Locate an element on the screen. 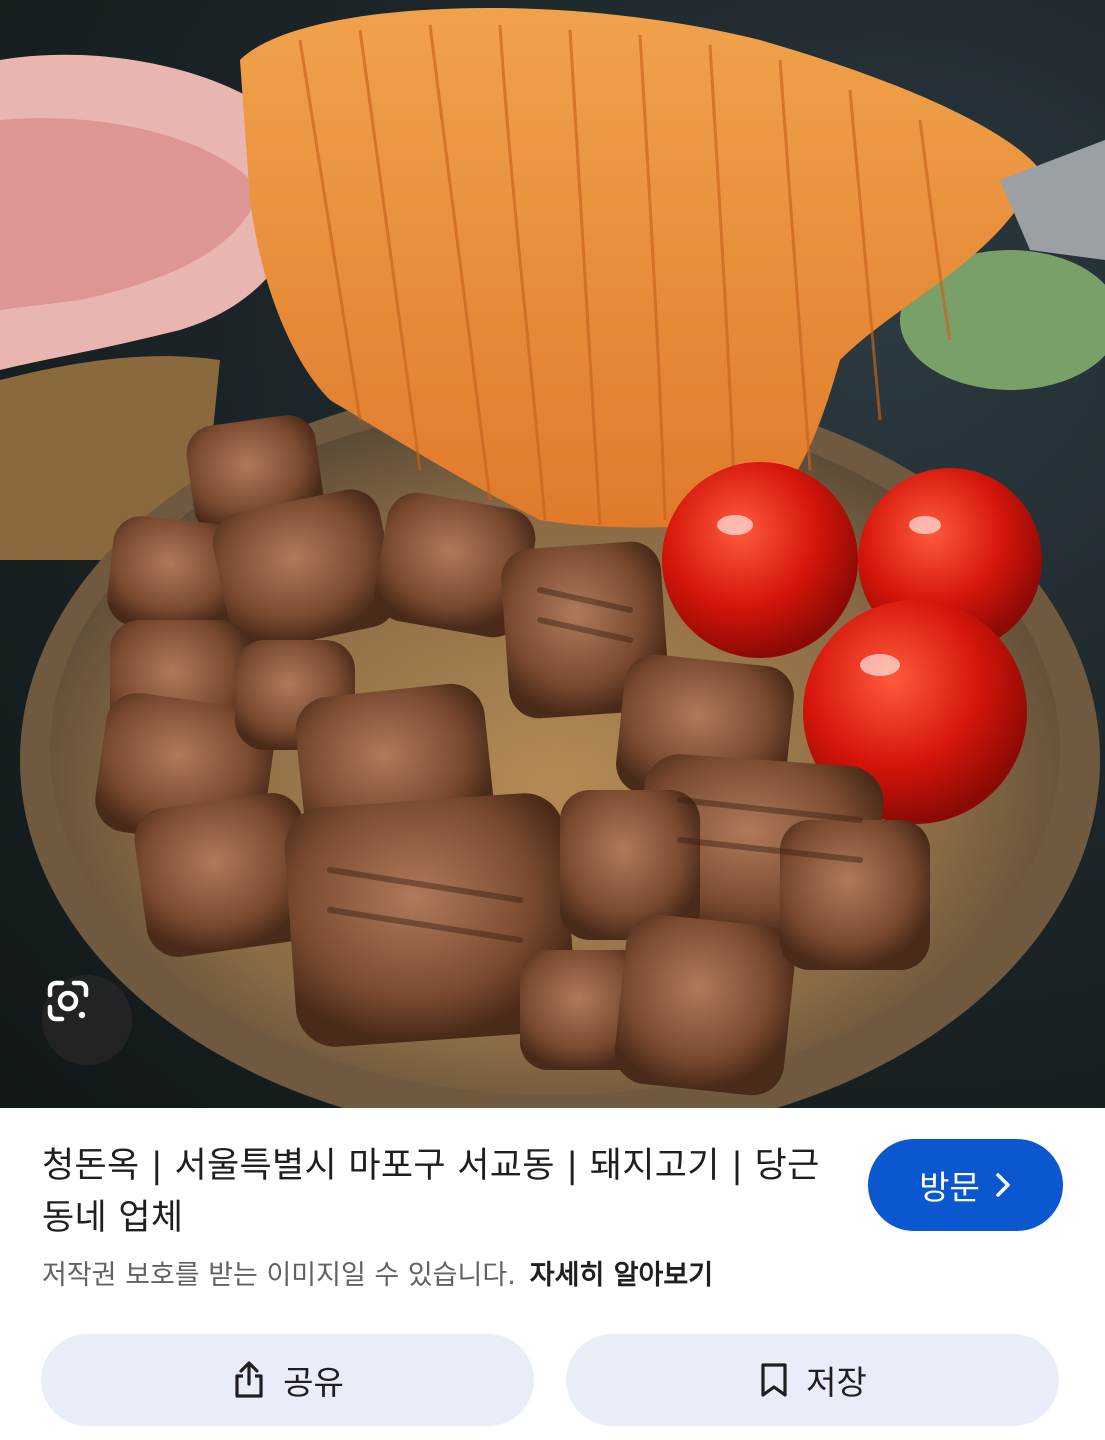 This screenshot has width=1105, height=1440. share-label: 공유 is located at coordinates (313, 1382).